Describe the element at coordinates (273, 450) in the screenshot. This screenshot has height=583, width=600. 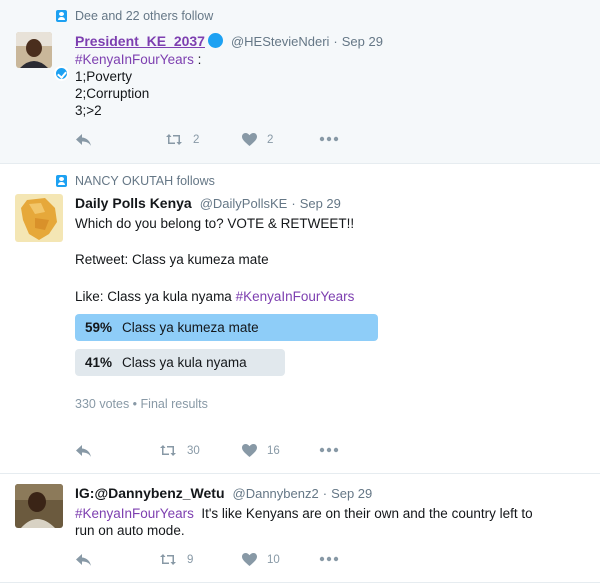
I see `like-count: 16` at that location.